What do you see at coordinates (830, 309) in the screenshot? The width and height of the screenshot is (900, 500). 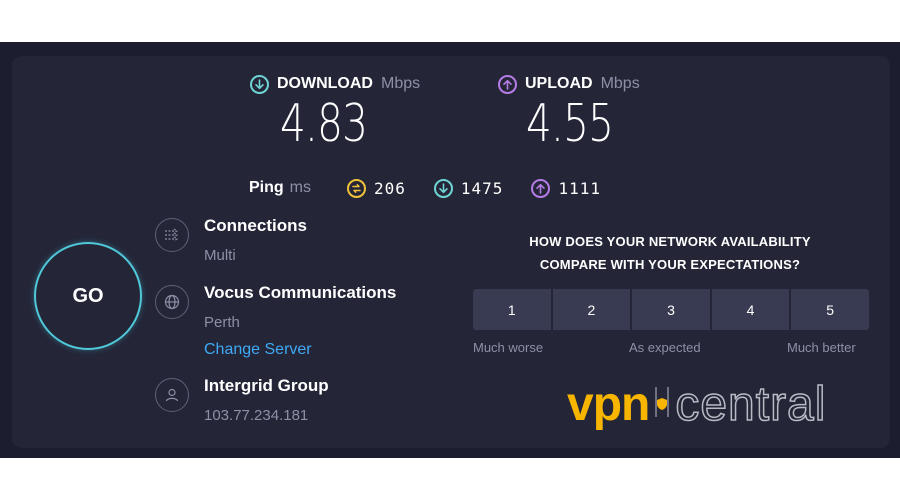 I see `rating-button-5: 5` at bounding box center [830, 309].